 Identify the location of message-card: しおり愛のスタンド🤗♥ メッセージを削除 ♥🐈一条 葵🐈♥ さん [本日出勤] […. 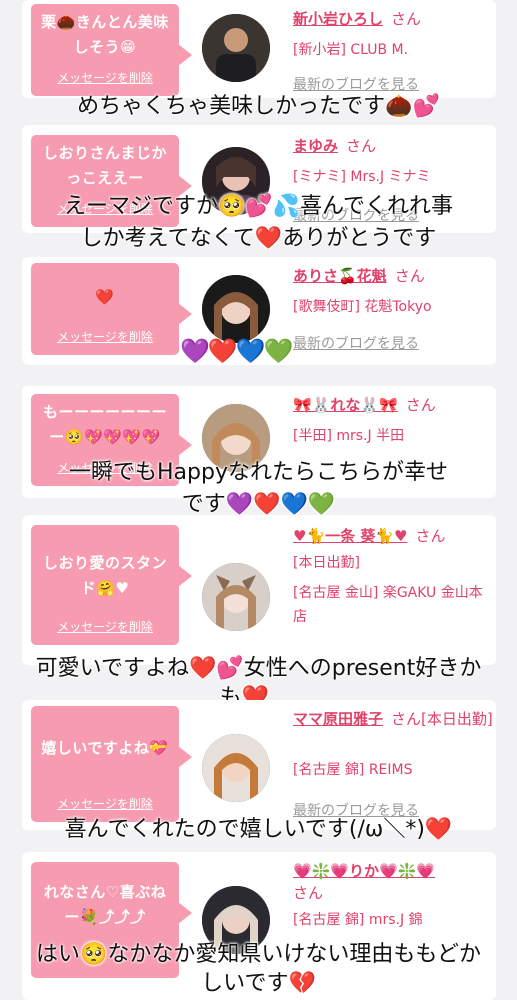
(259, 590).